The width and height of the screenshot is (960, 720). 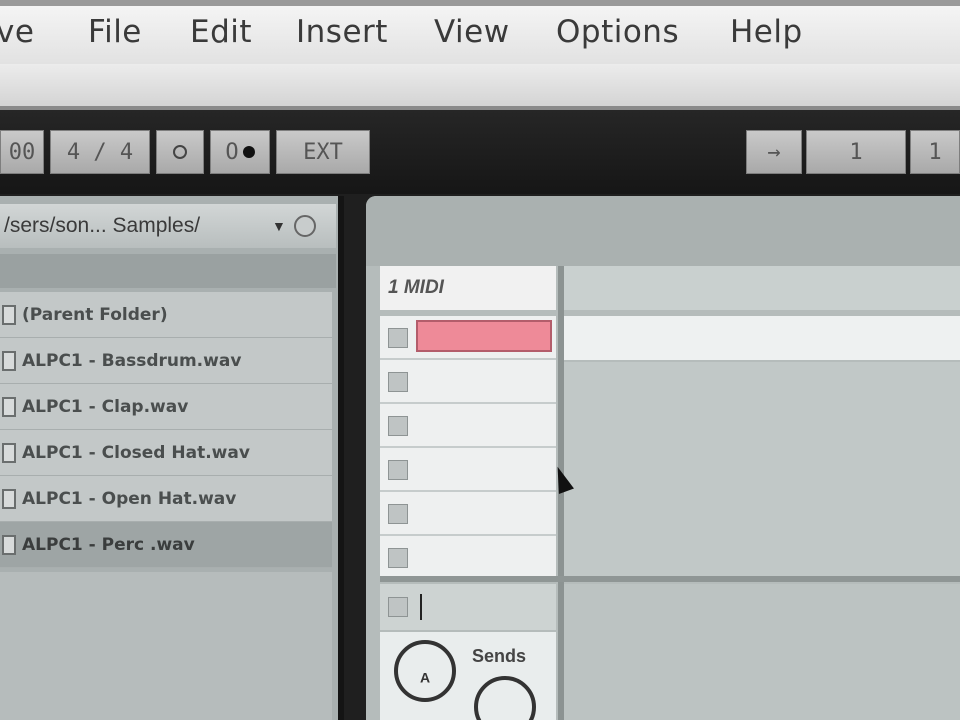 I want to click on clip-column, so click(x=468, y=448).